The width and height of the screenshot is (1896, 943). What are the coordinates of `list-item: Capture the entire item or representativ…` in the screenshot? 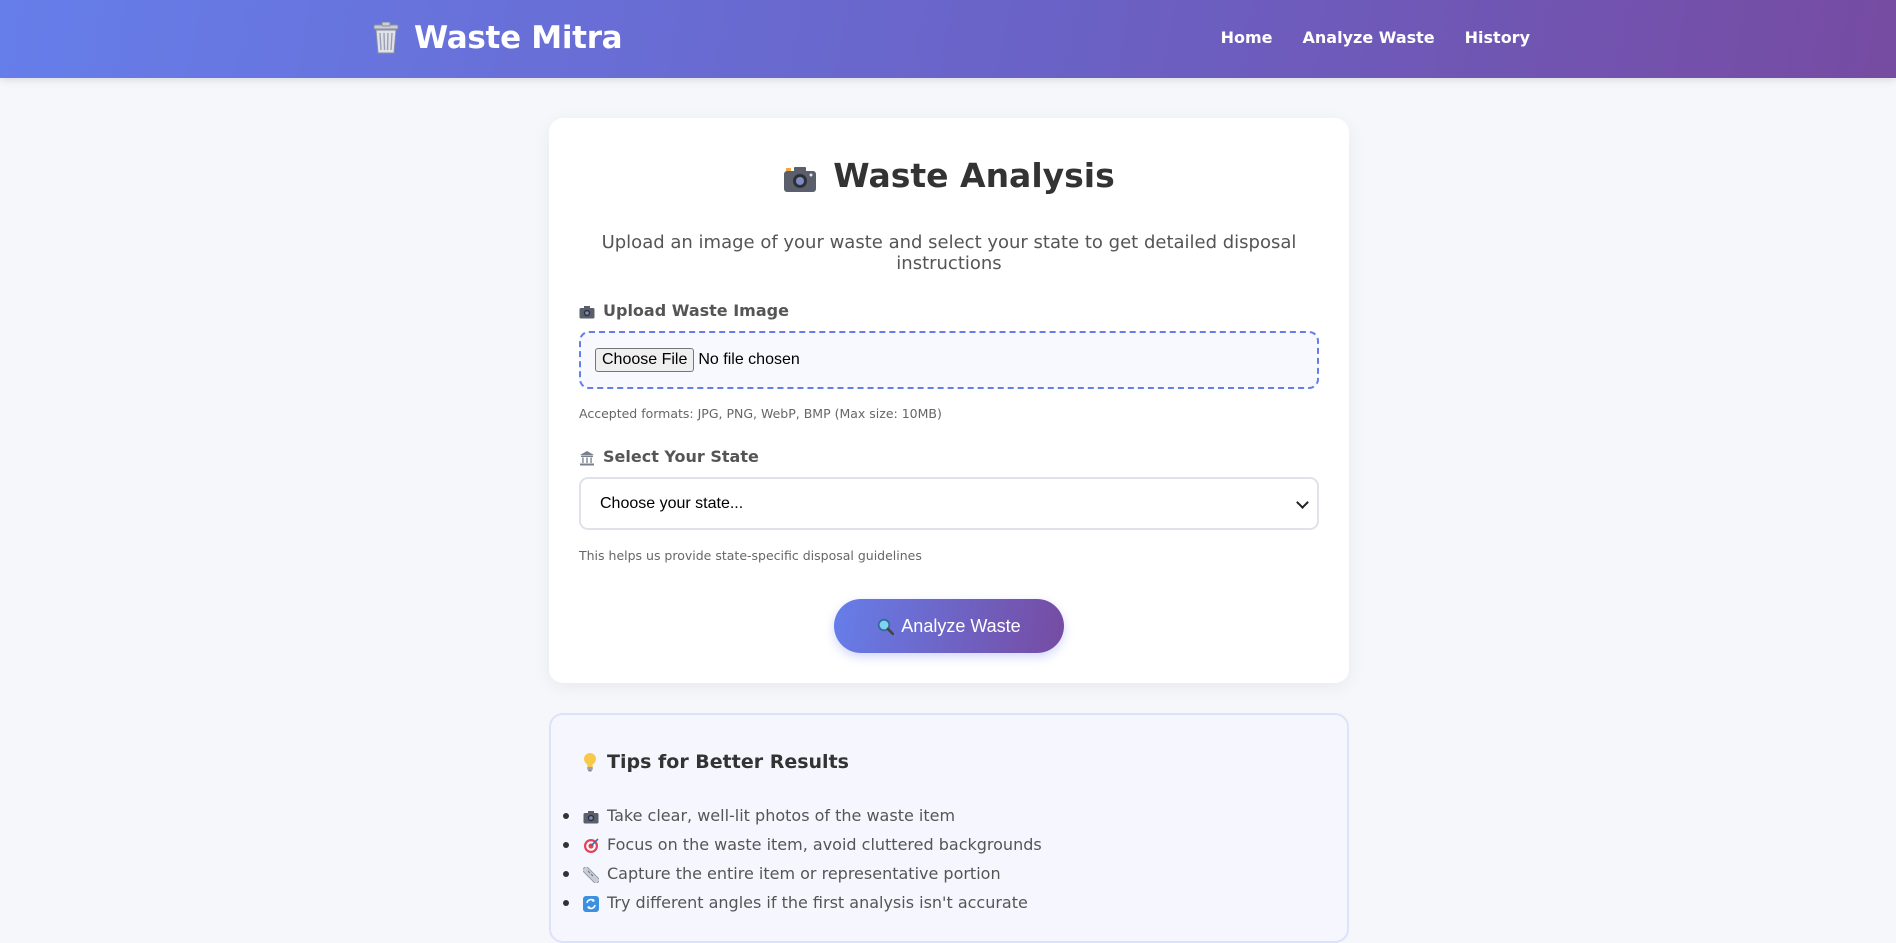 It's located at (802, 873).